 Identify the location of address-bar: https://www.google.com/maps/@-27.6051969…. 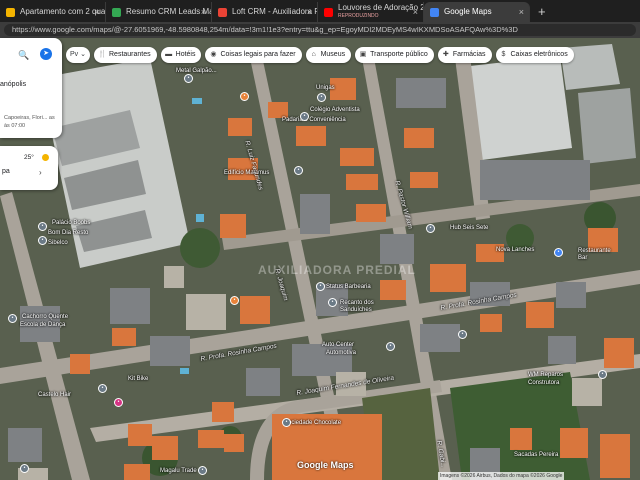
(320, 30).